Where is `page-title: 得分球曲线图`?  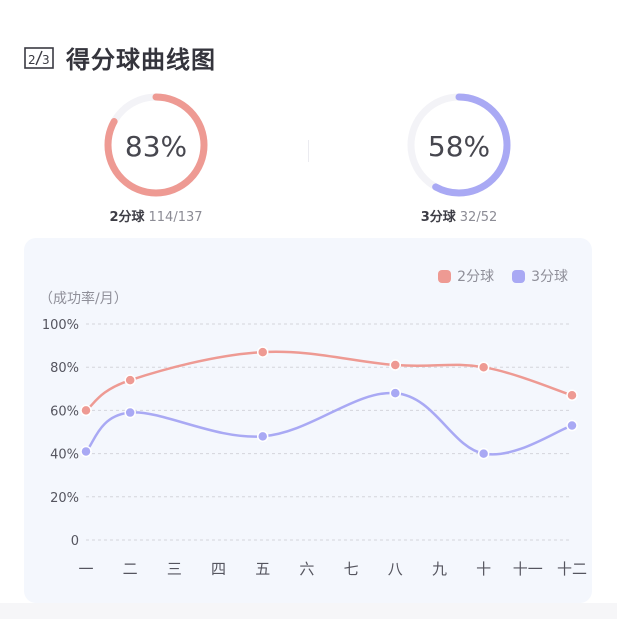 page-title: 得分球曲线图 is located at coordinates (141, 60).